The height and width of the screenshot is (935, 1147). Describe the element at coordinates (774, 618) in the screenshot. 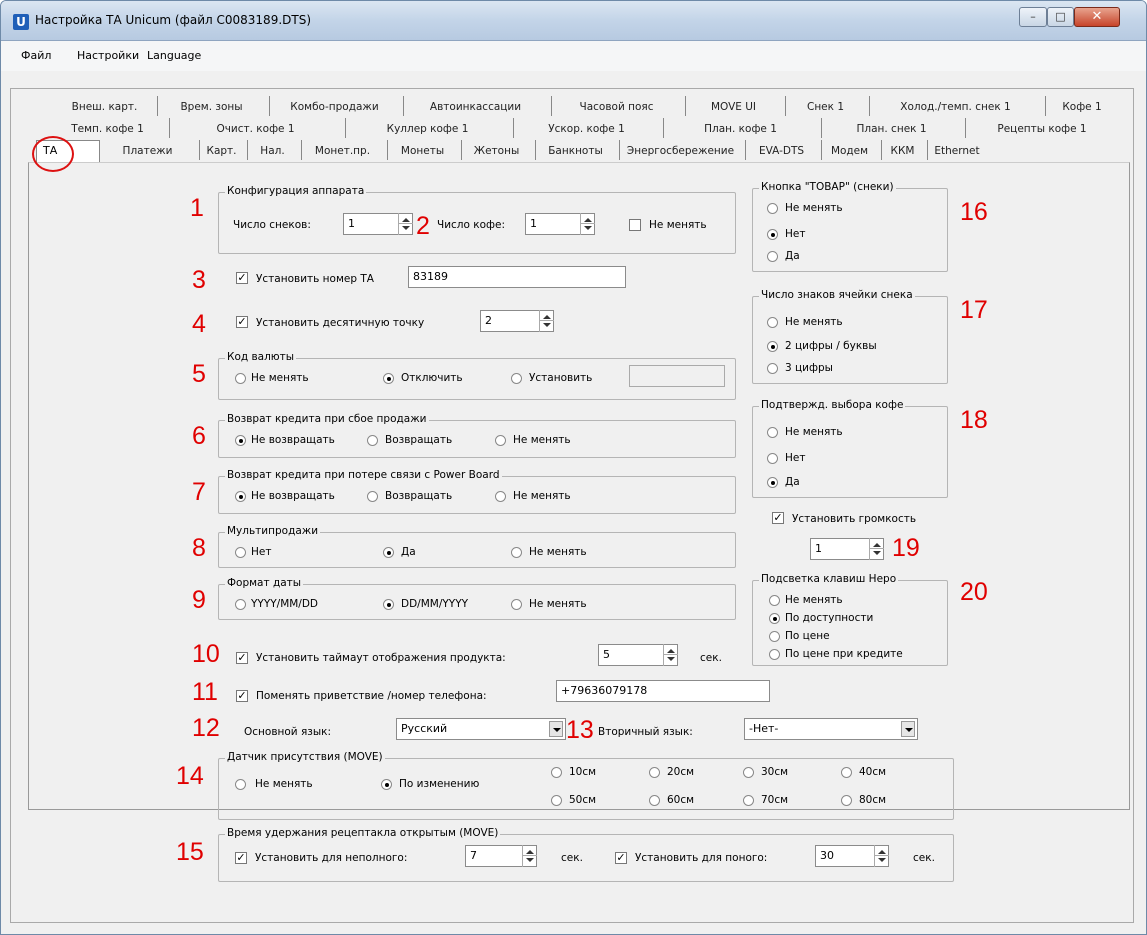

I see `backlight-availability-radio` at that location.